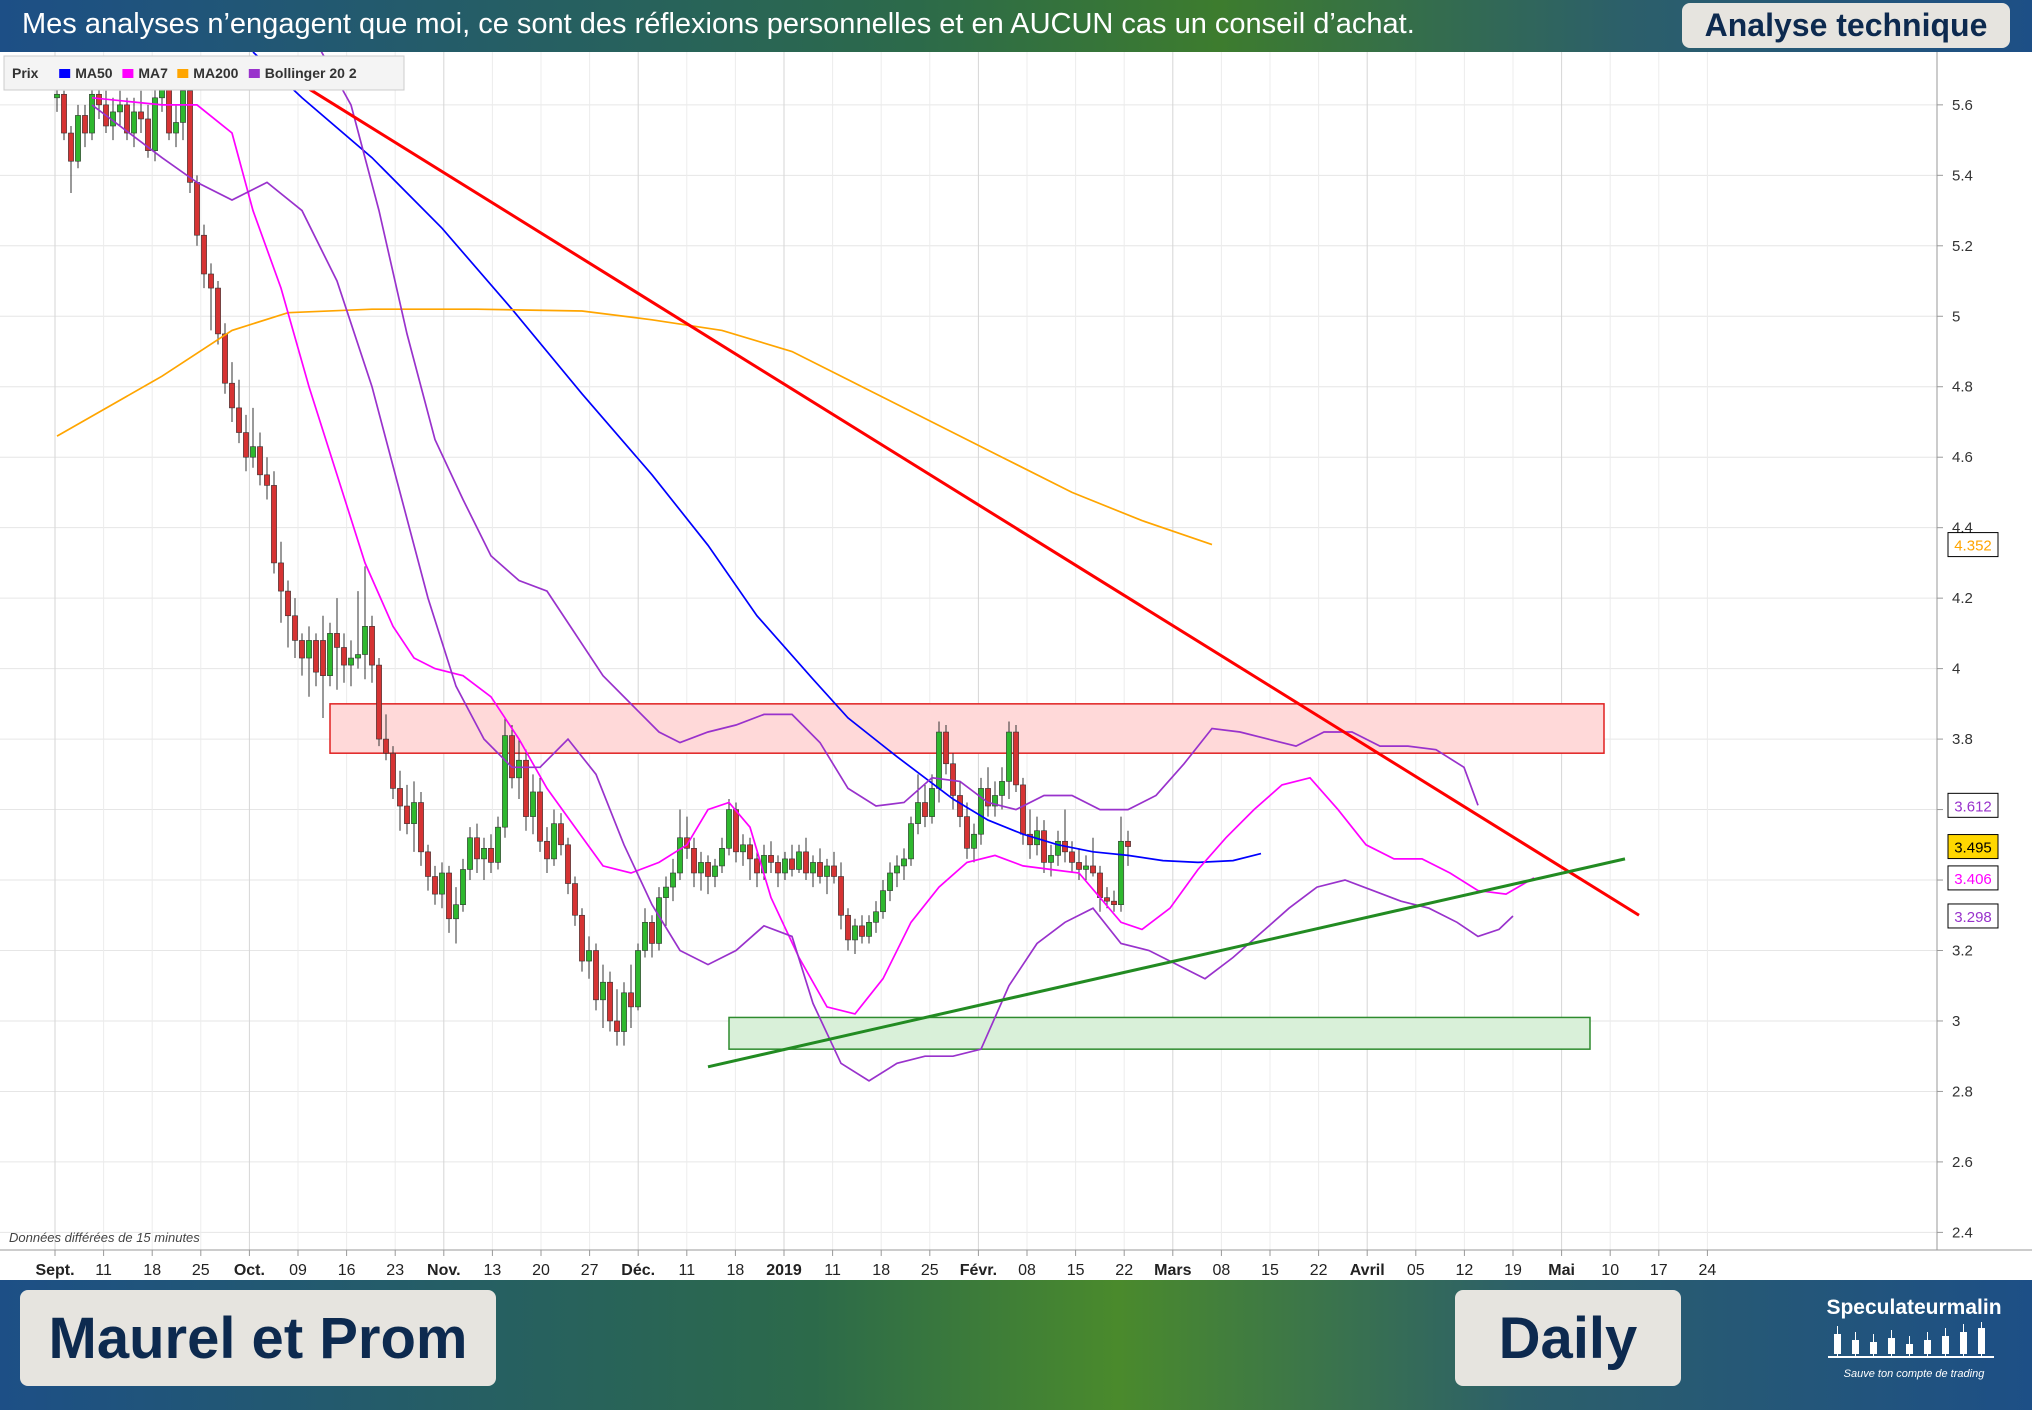 The width and height of the screenshot is (2032, 1410). Describe the element at coordinates (978, 1270) in the screenshot. I see `x-tick-label: Févr.` at that location.